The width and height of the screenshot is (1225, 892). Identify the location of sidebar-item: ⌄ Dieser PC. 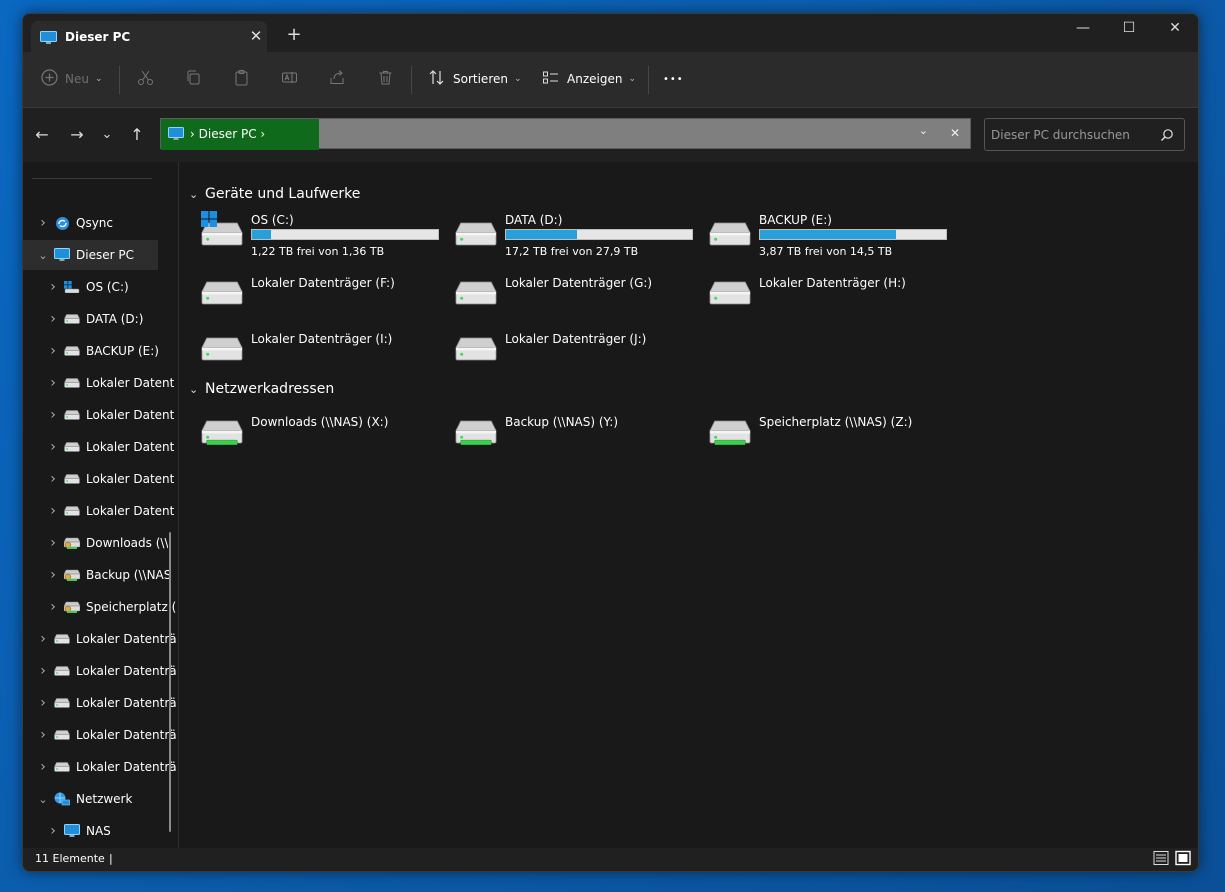
(90, 255).